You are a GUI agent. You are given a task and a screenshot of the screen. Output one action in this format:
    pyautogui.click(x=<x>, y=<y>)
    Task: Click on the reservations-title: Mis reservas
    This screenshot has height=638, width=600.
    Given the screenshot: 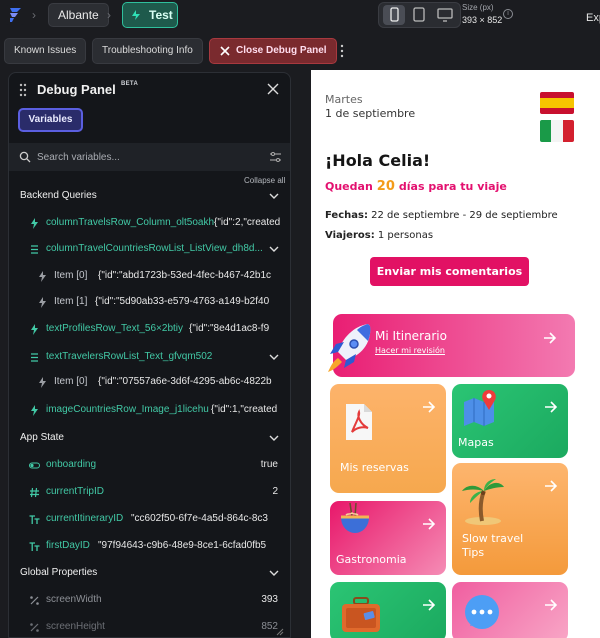 What is the action you would take?
    pyautogui.click(x=374, y=467)
    